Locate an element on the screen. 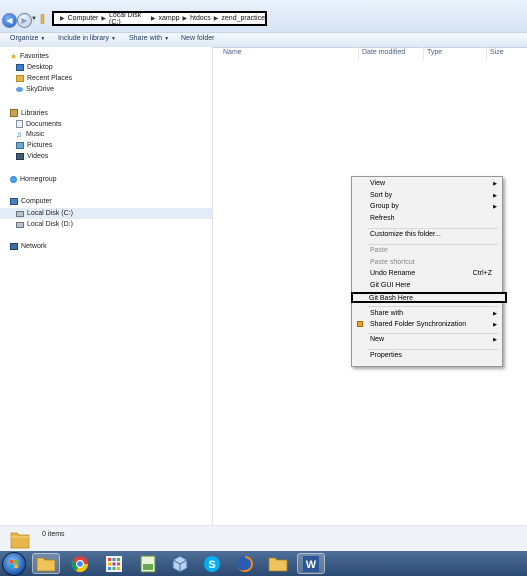  column-header-type: Type is located at coordinates (434, 52).